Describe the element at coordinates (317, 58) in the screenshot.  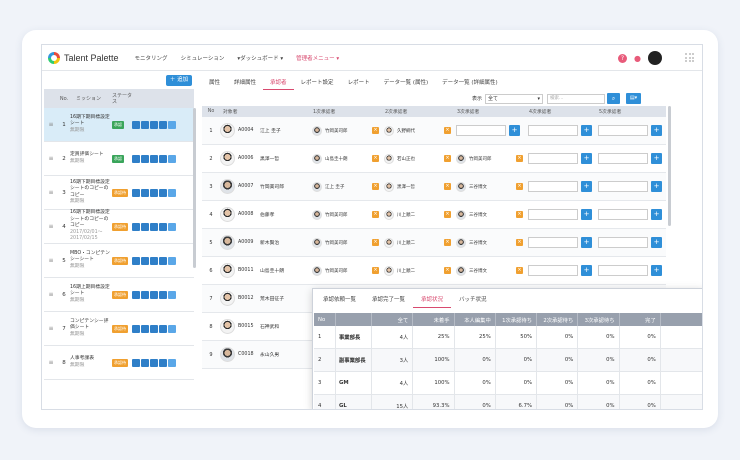
I see `nav-item-admin-menu: 管理者メニュー ▾` at that location.